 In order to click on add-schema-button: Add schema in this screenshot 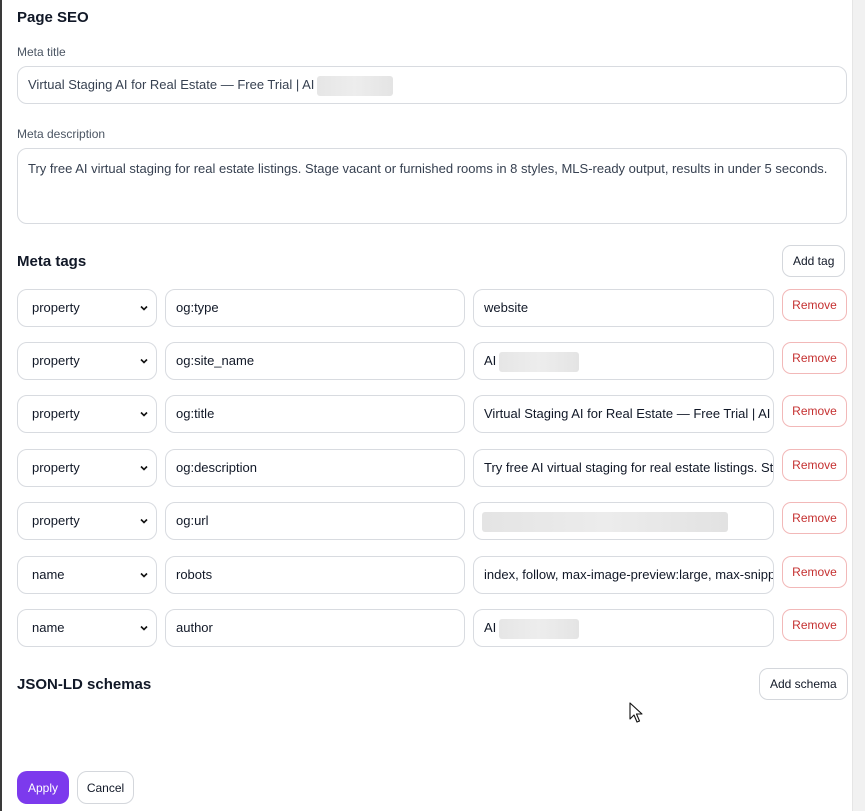, I will do `click(803, 684)`.